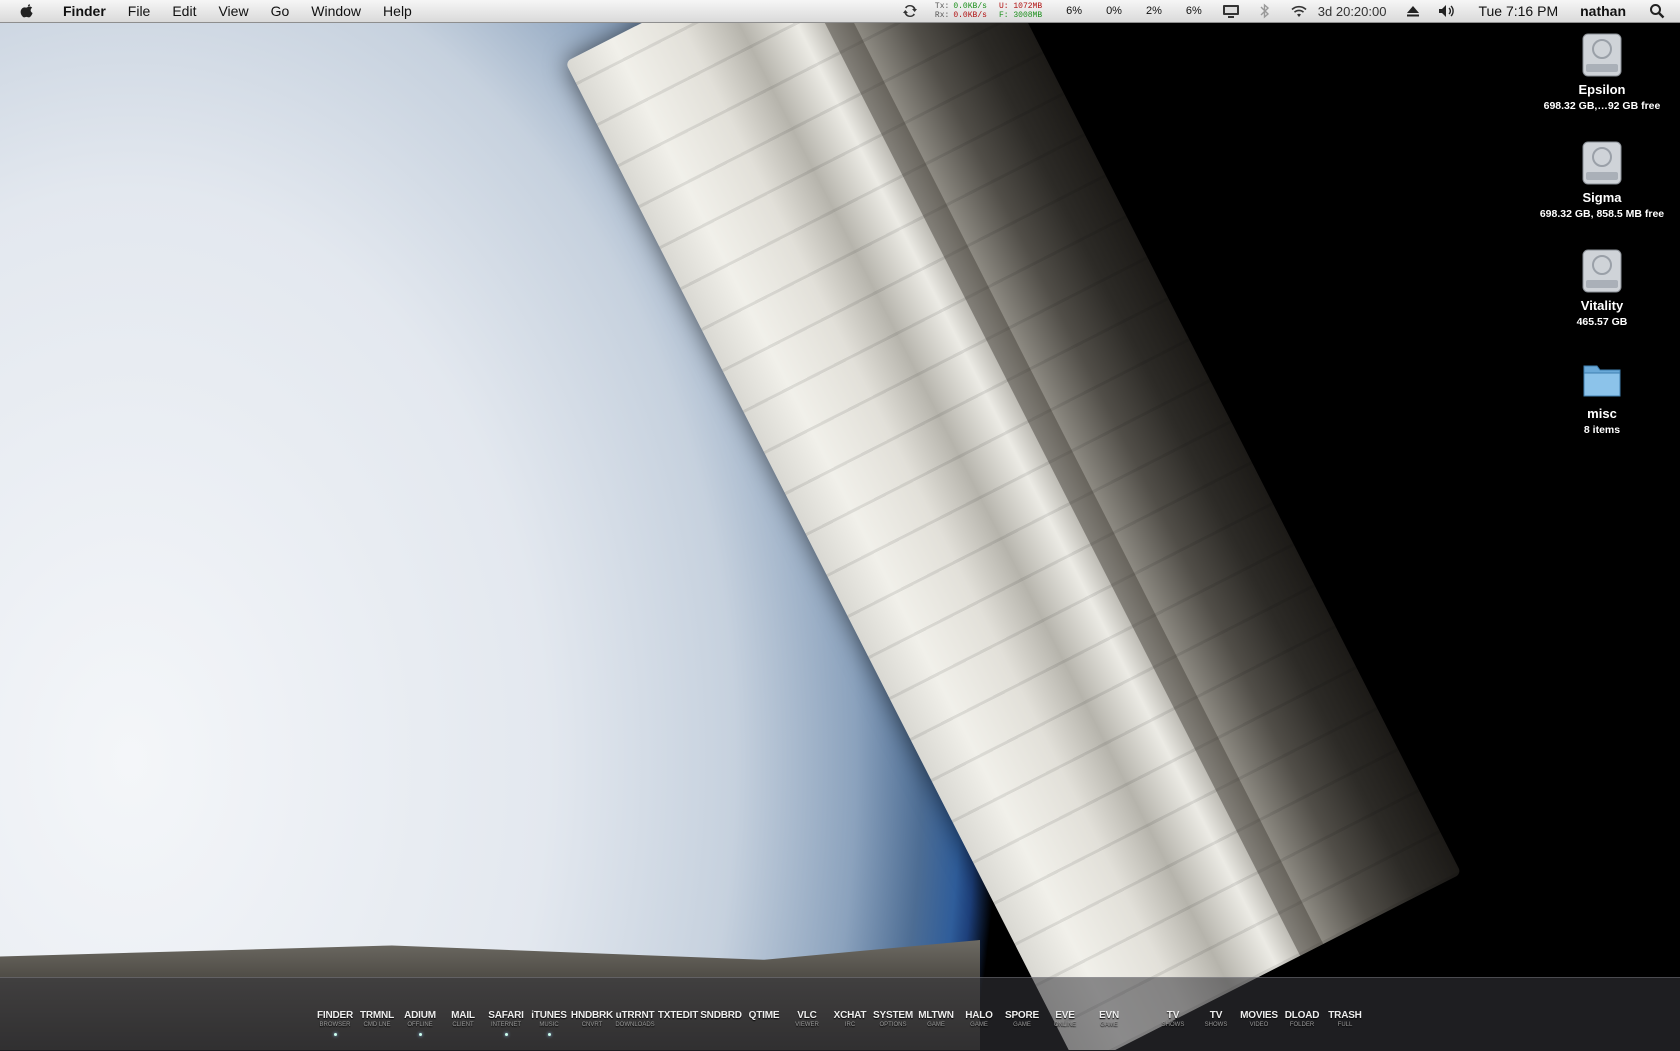 This screenshot has height=1051, width=1680. Describe the element at coordinates (850, 1025) in the screenshot. I see `dock-item-sublabel: IRC` at that location.